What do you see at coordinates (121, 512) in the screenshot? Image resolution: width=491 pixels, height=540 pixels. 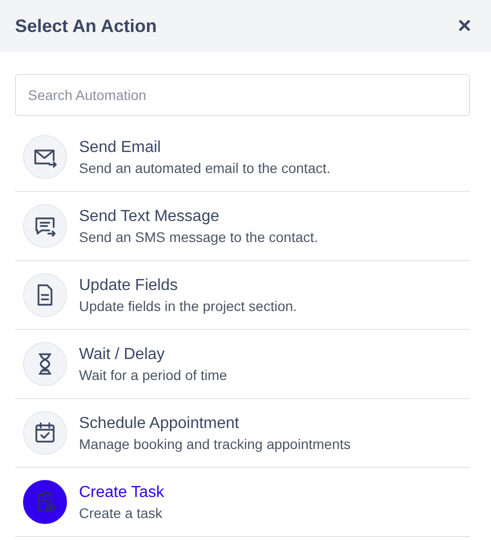 I see `action-description: Create a task` at bounding box center [121, 512].